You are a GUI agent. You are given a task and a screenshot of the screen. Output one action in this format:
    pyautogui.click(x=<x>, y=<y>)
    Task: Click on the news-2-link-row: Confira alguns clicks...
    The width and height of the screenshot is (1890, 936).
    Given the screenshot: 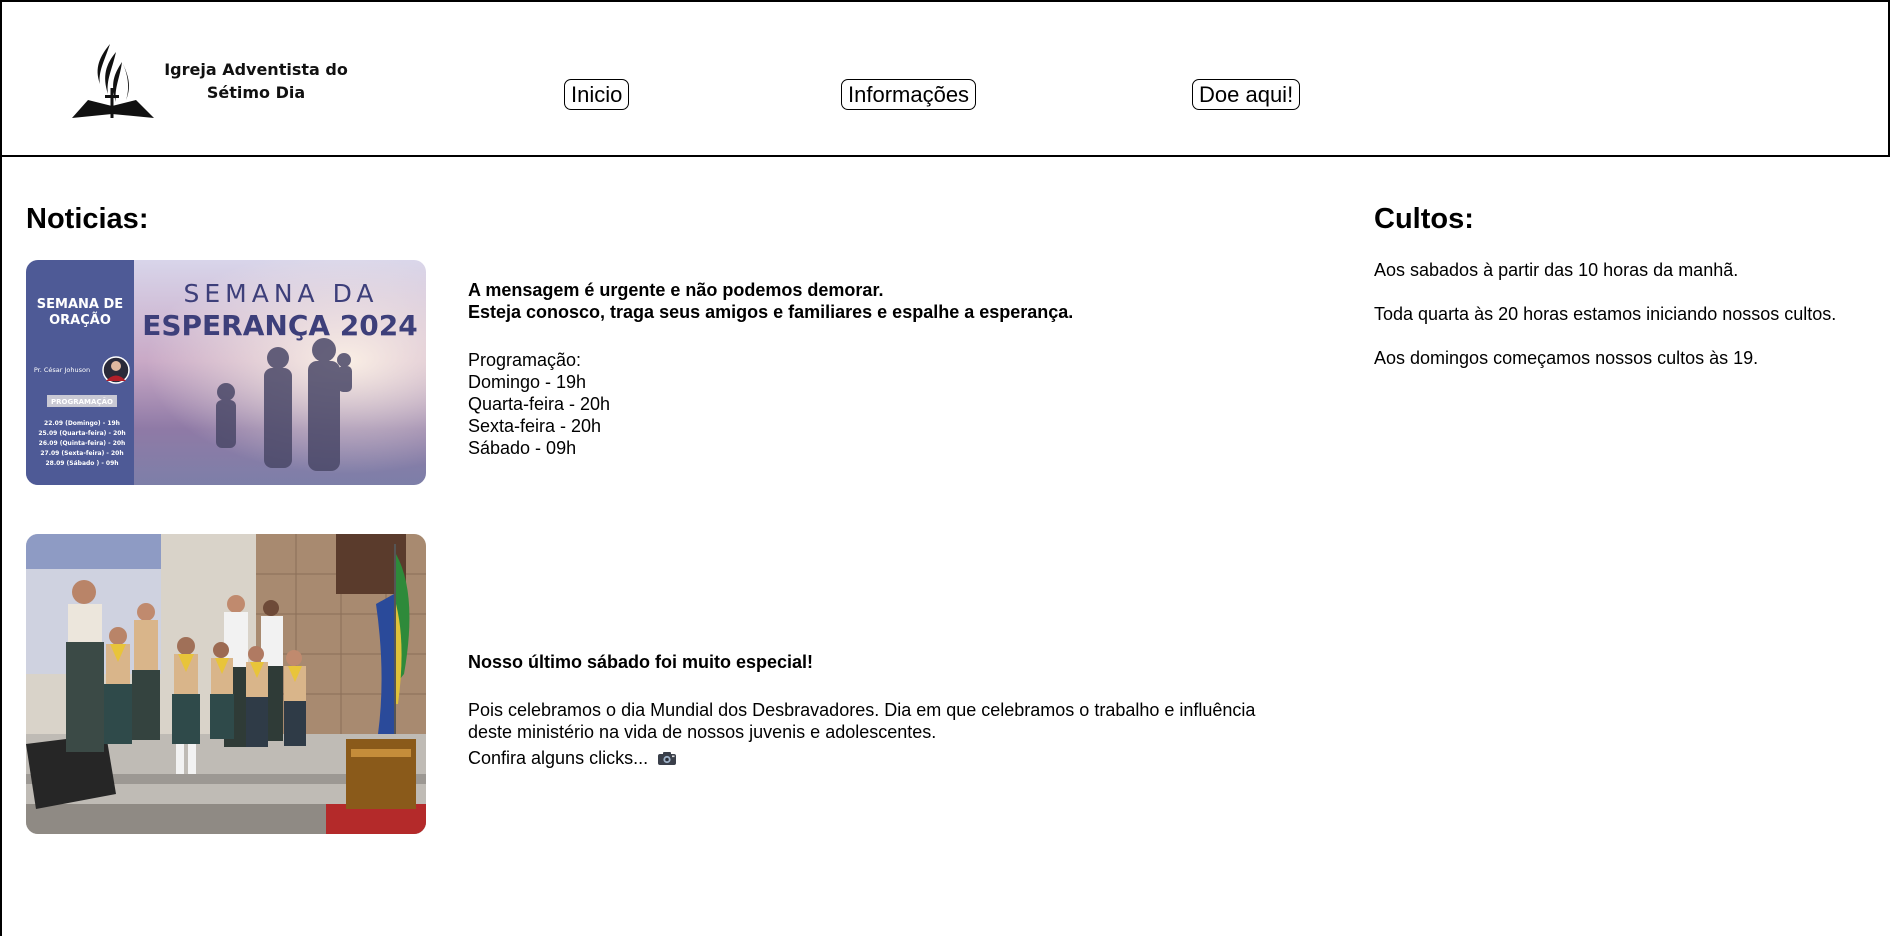 What is the action you would take?
    pyautogui.click(x=898, y=758)
    